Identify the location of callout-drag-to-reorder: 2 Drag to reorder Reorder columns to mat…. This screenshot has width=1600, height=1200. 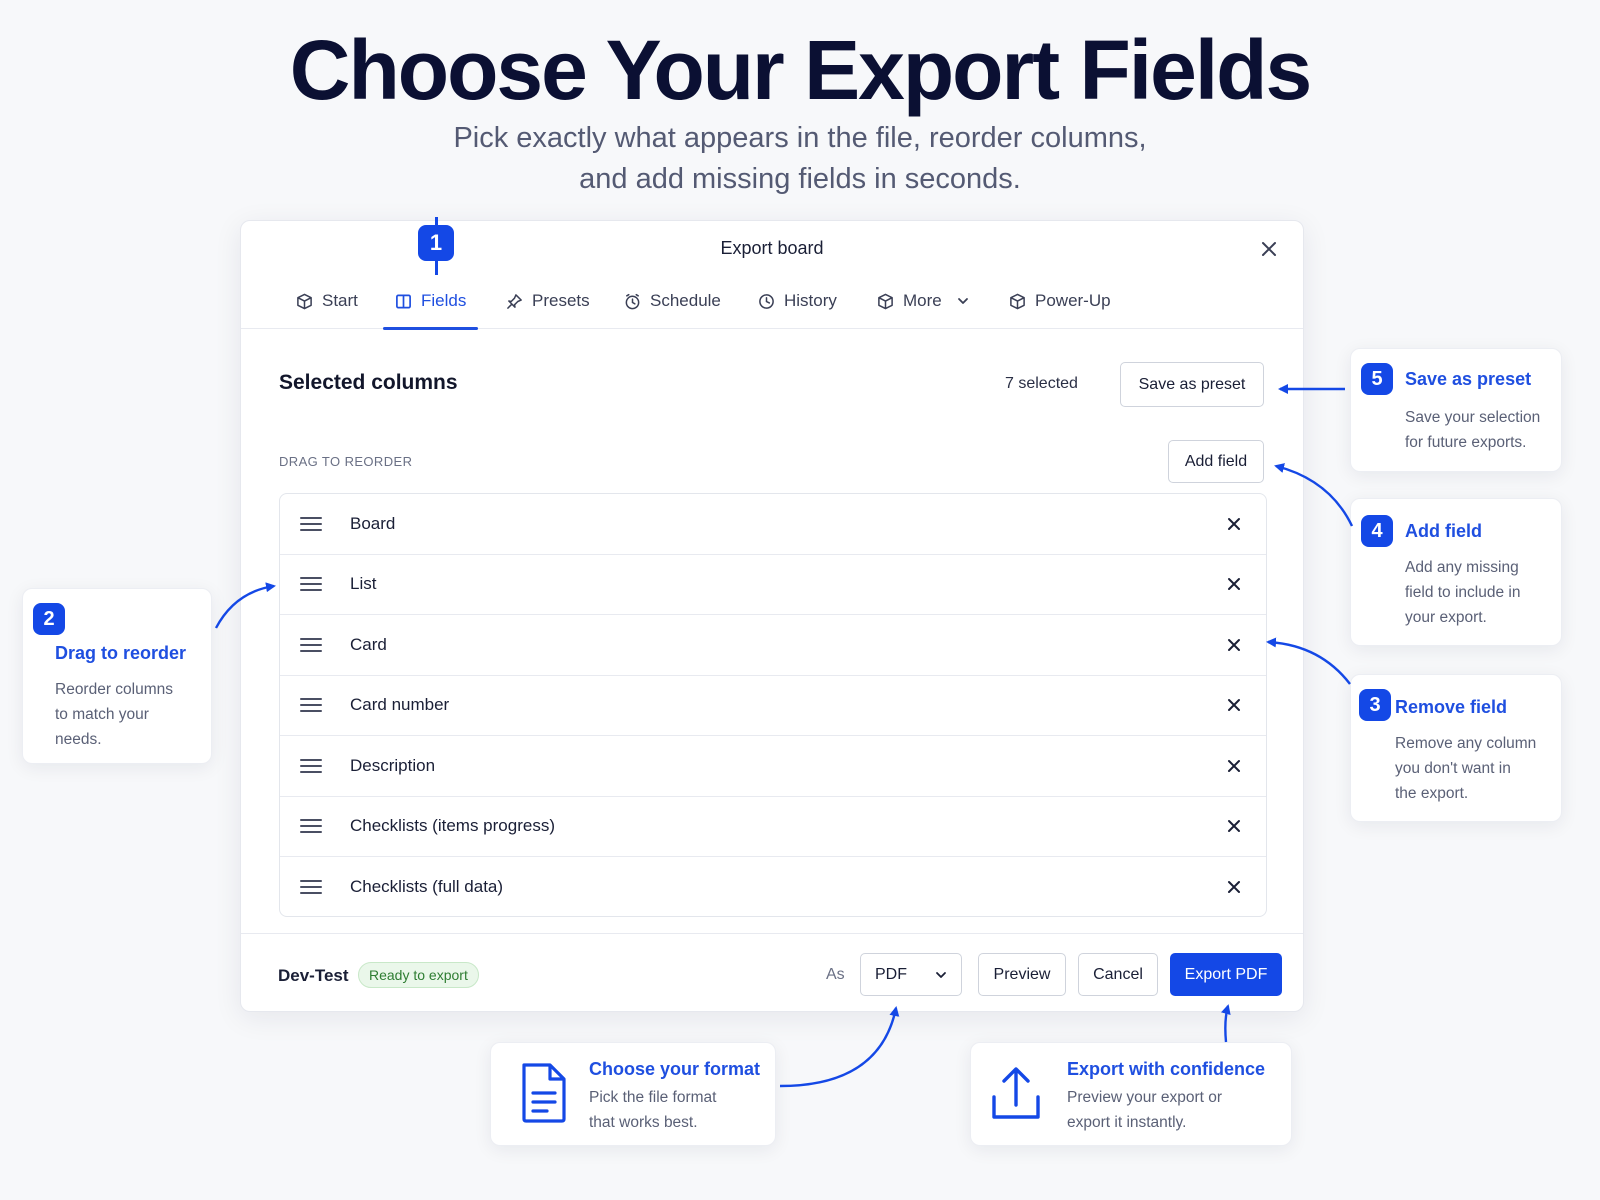
(117, 676).